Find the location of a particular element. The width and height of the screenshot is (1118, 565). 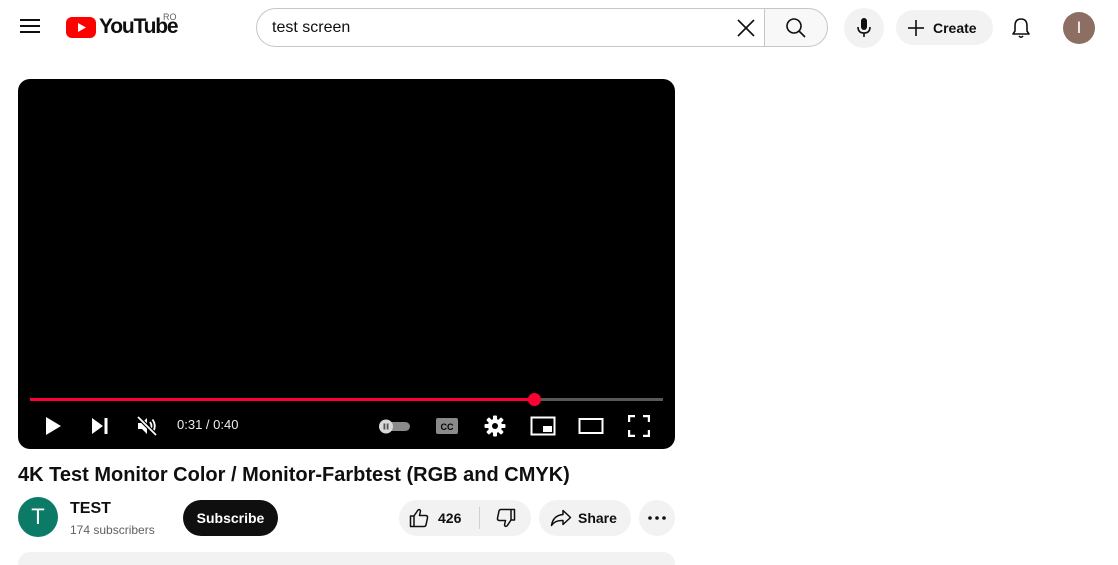

like-button: 426 is located at coordinates (439, 518).